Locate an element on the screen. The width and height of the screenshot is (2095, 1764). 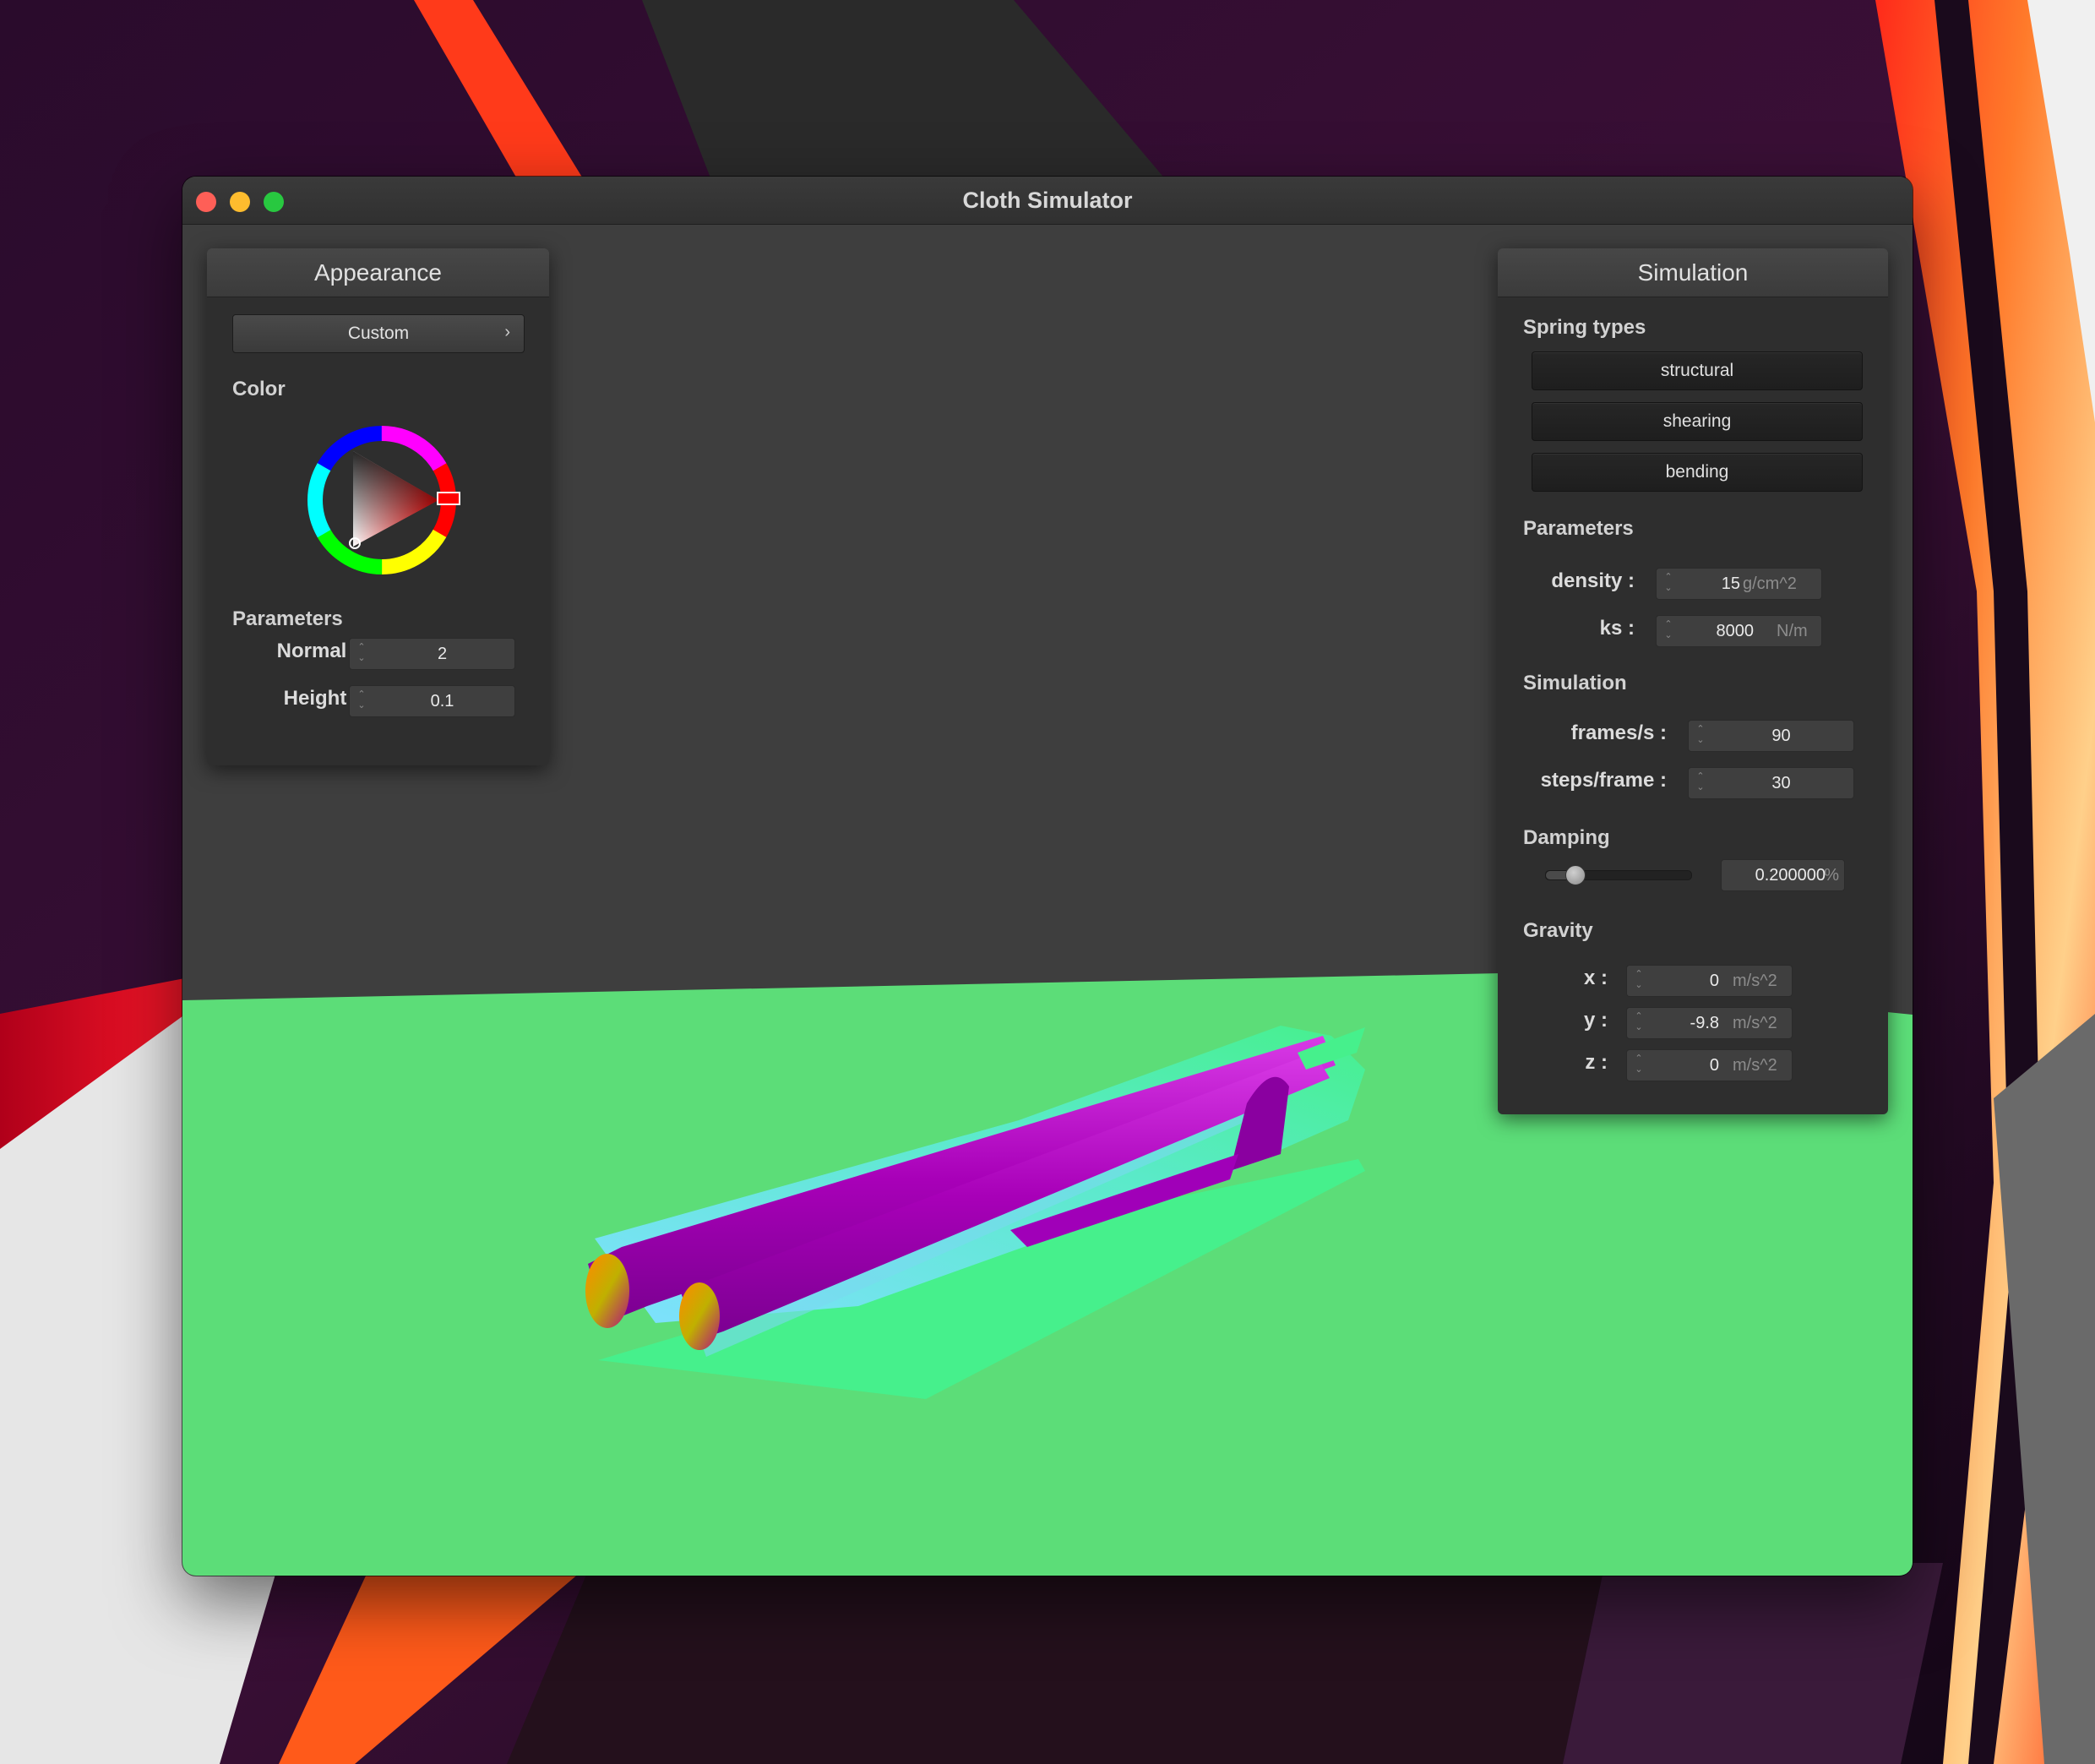
damping-slider is located at coordinates (1618, 875).